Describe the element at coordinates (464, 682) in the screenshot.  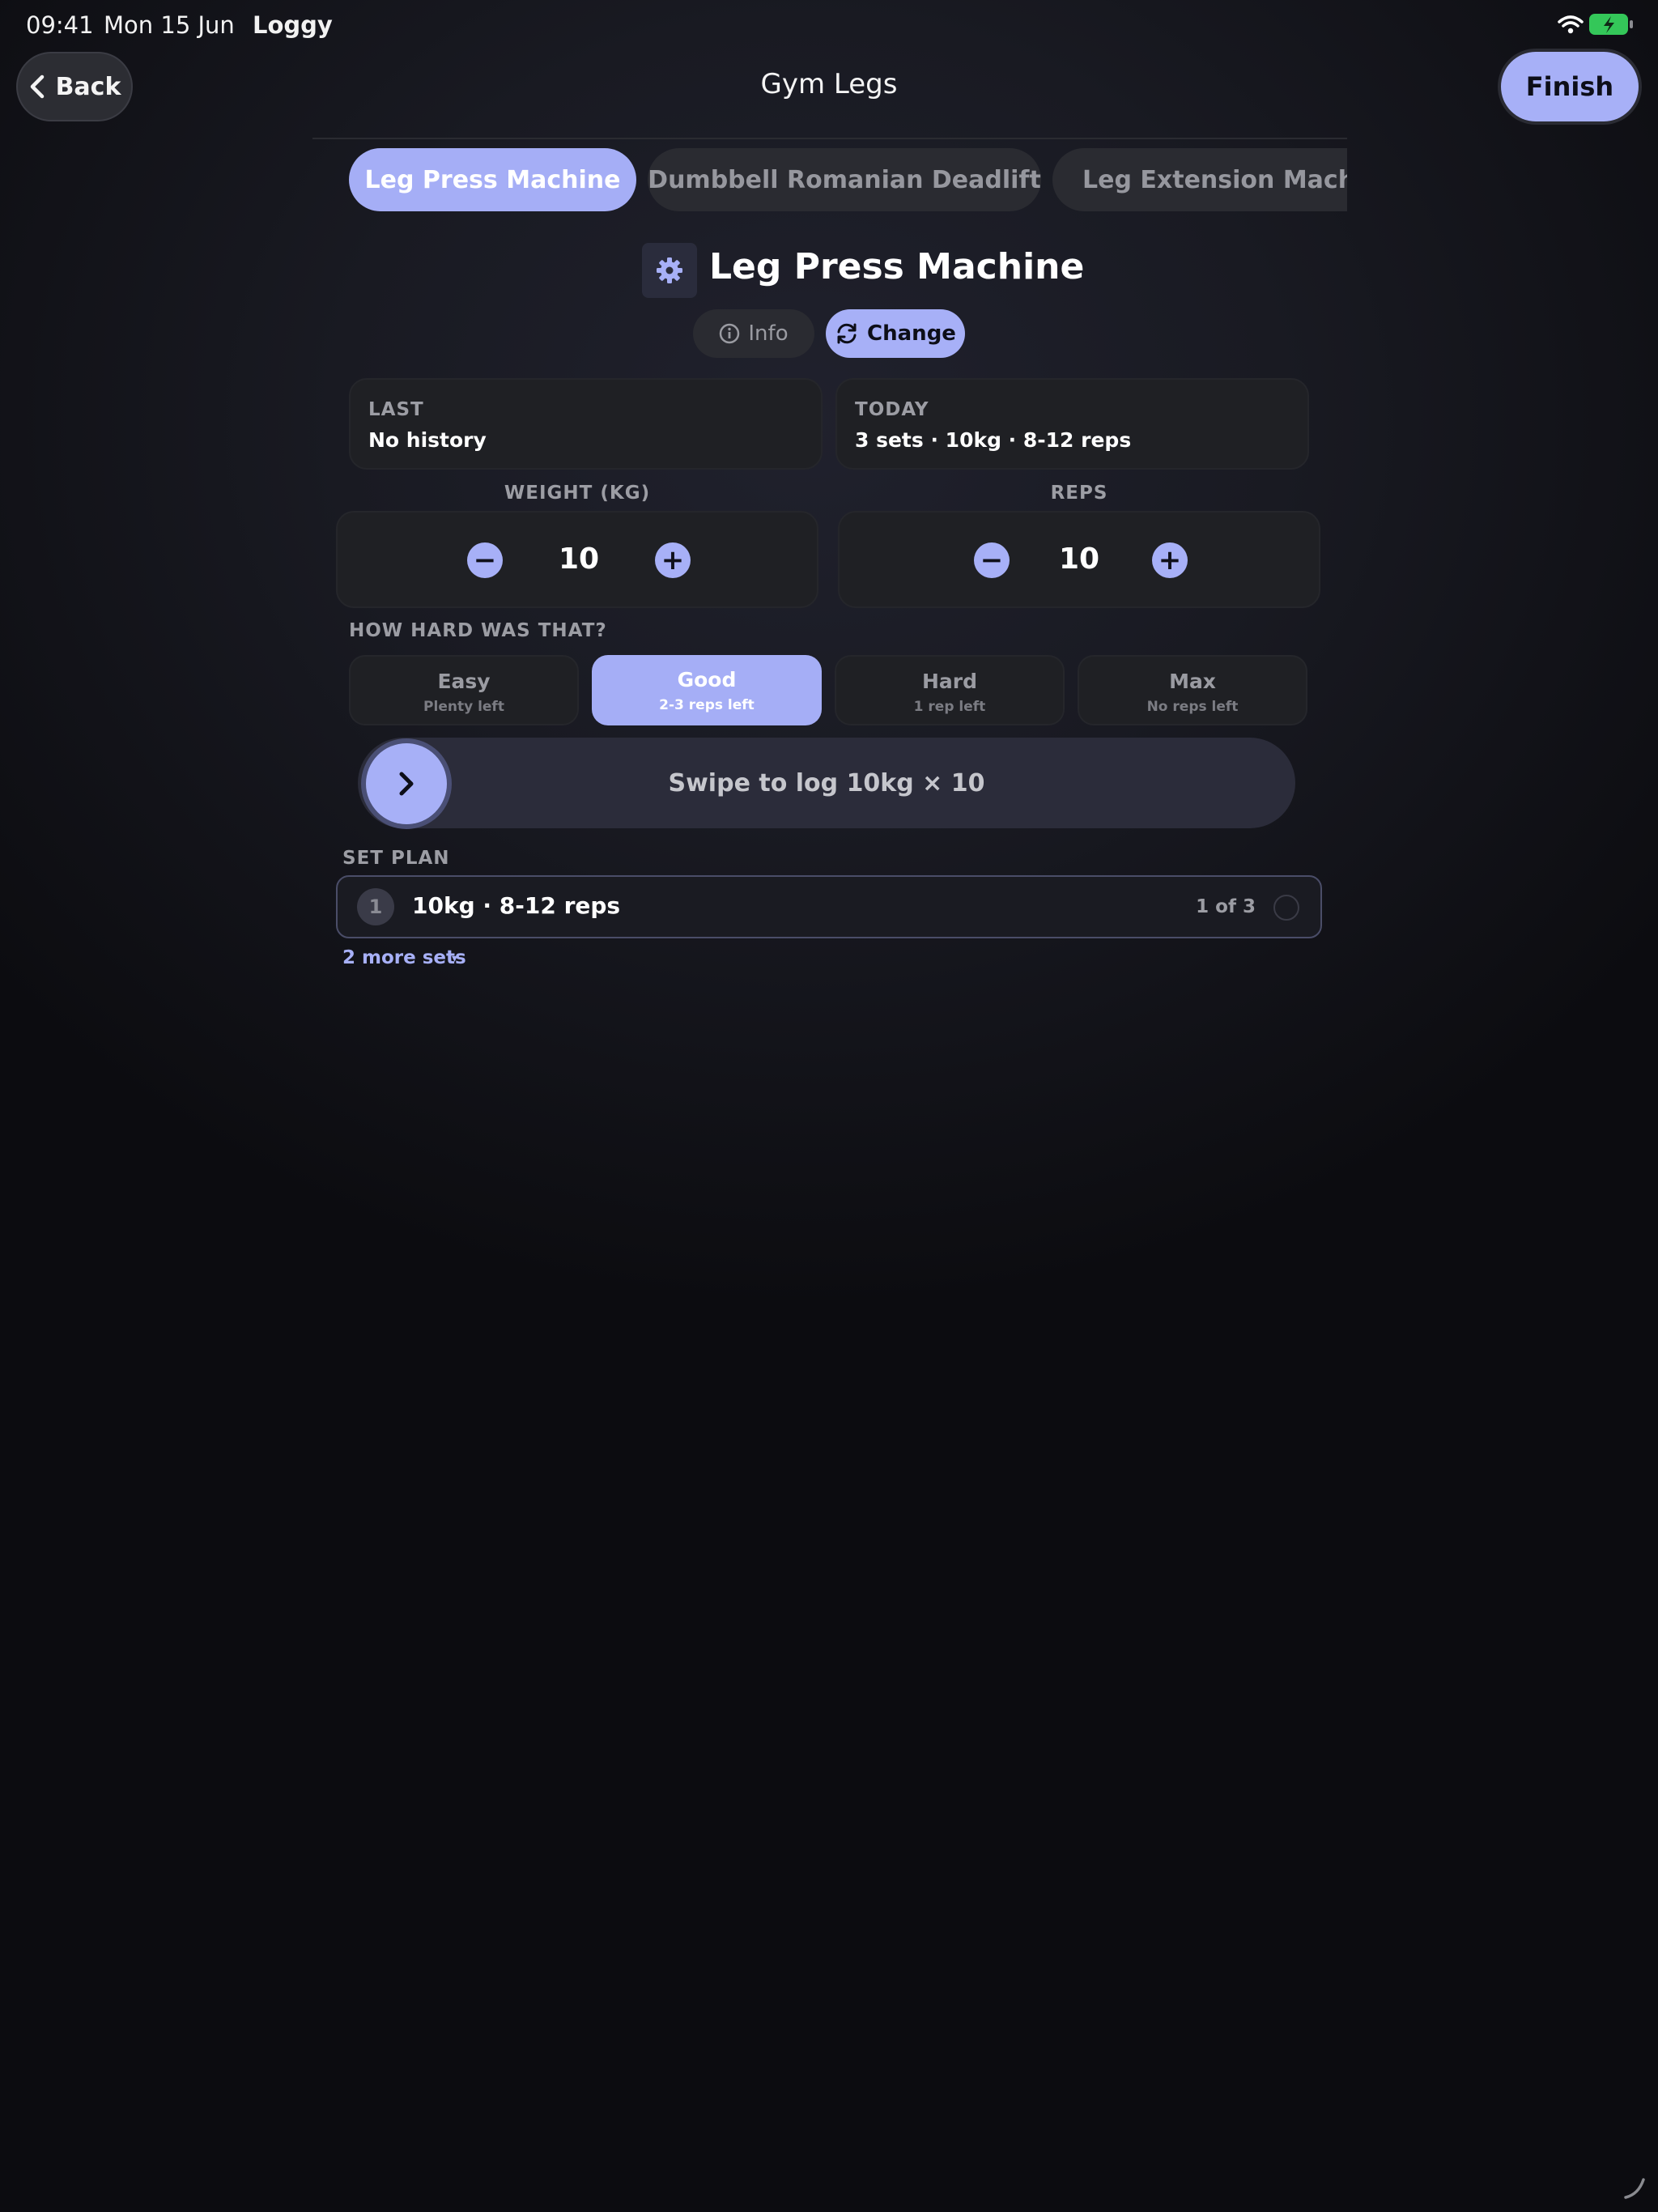
I see `difficulty-easy-title: Easy` at that location.